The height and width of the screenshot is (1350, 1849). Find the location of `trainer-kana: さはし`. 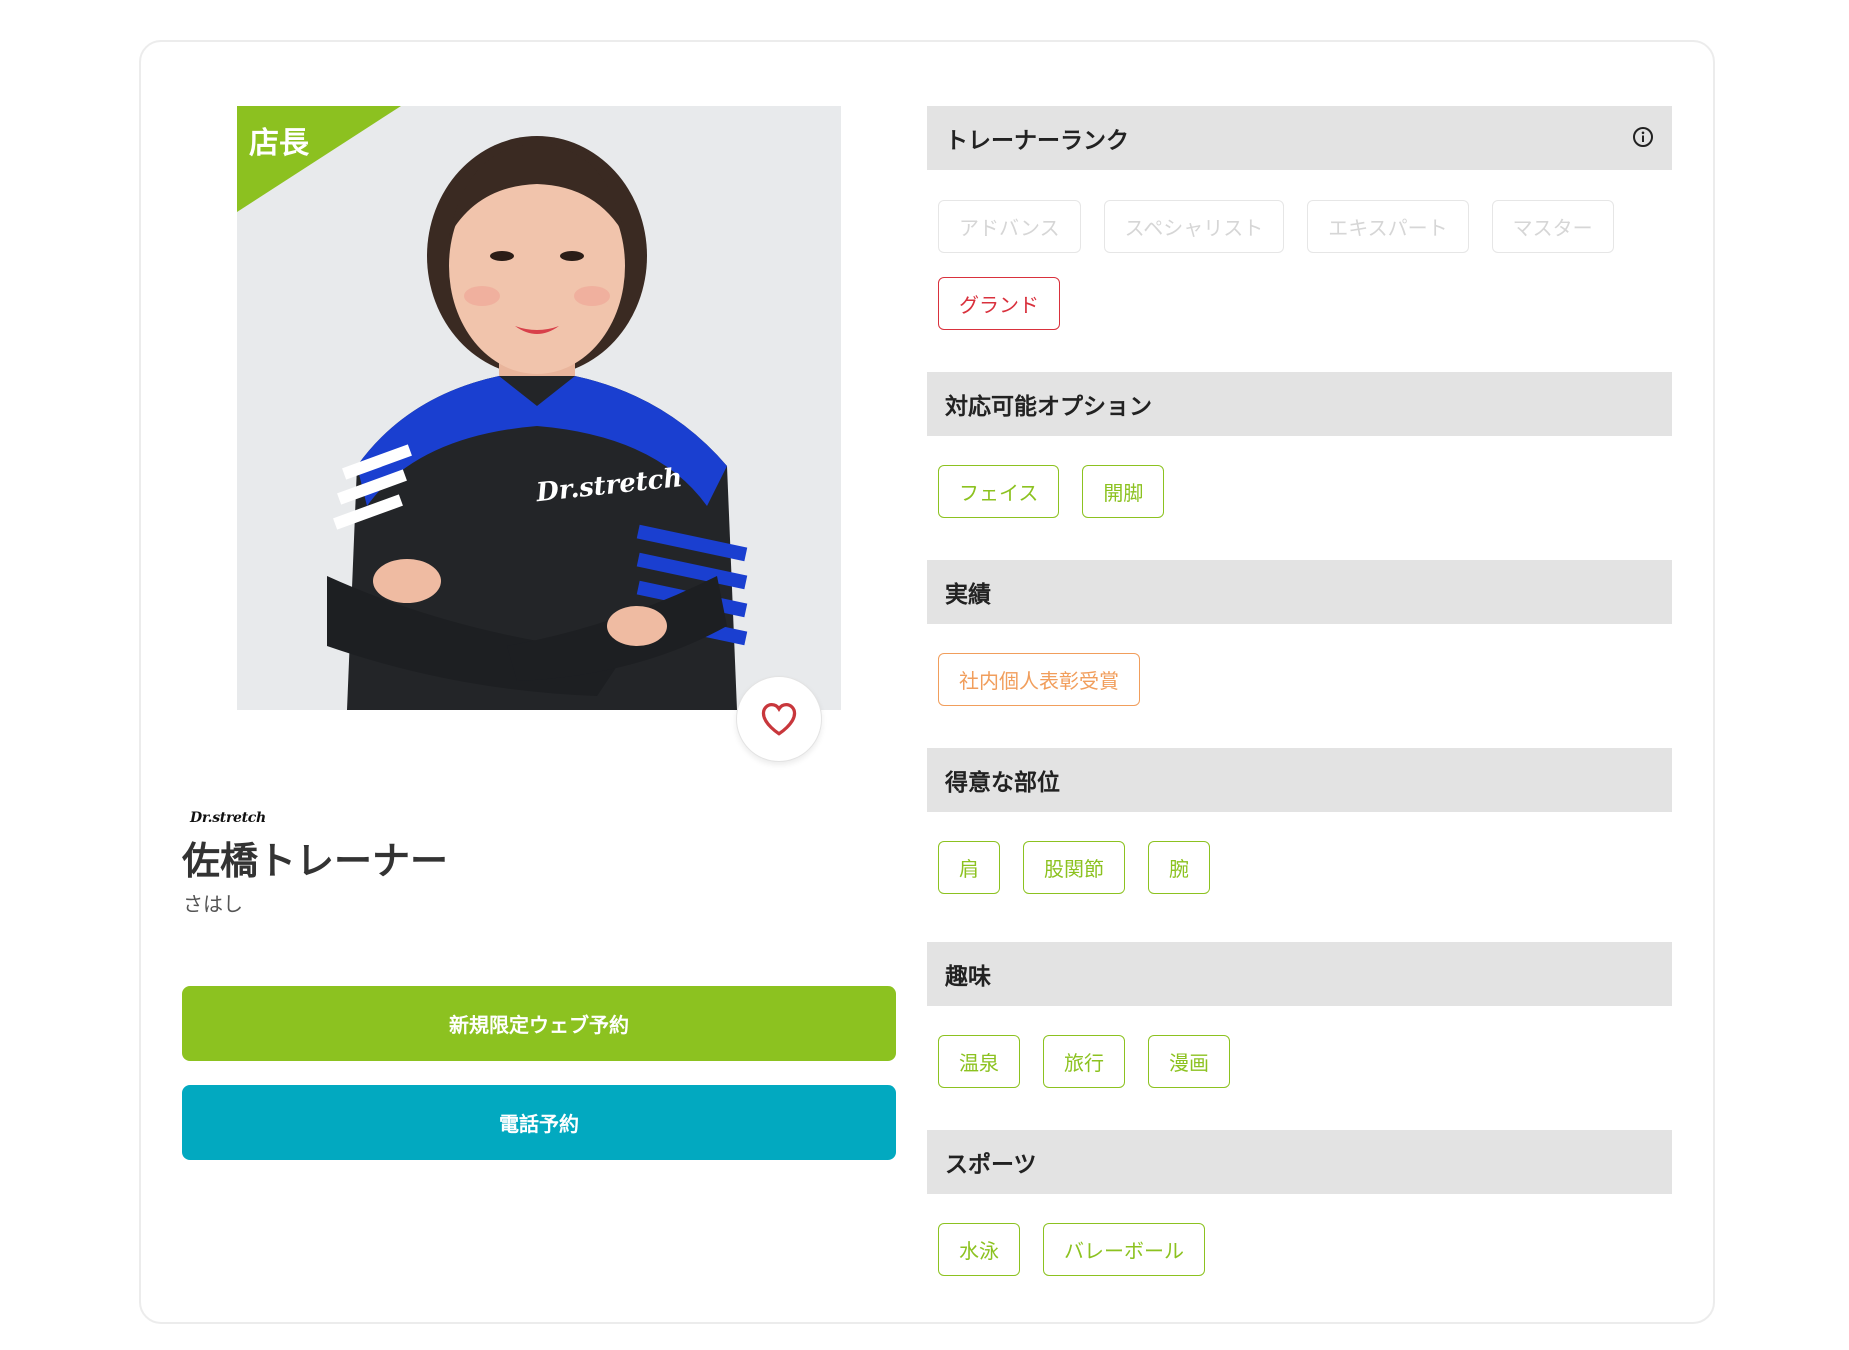

trainer-kana: さはし is located at coordinates (213, 904).